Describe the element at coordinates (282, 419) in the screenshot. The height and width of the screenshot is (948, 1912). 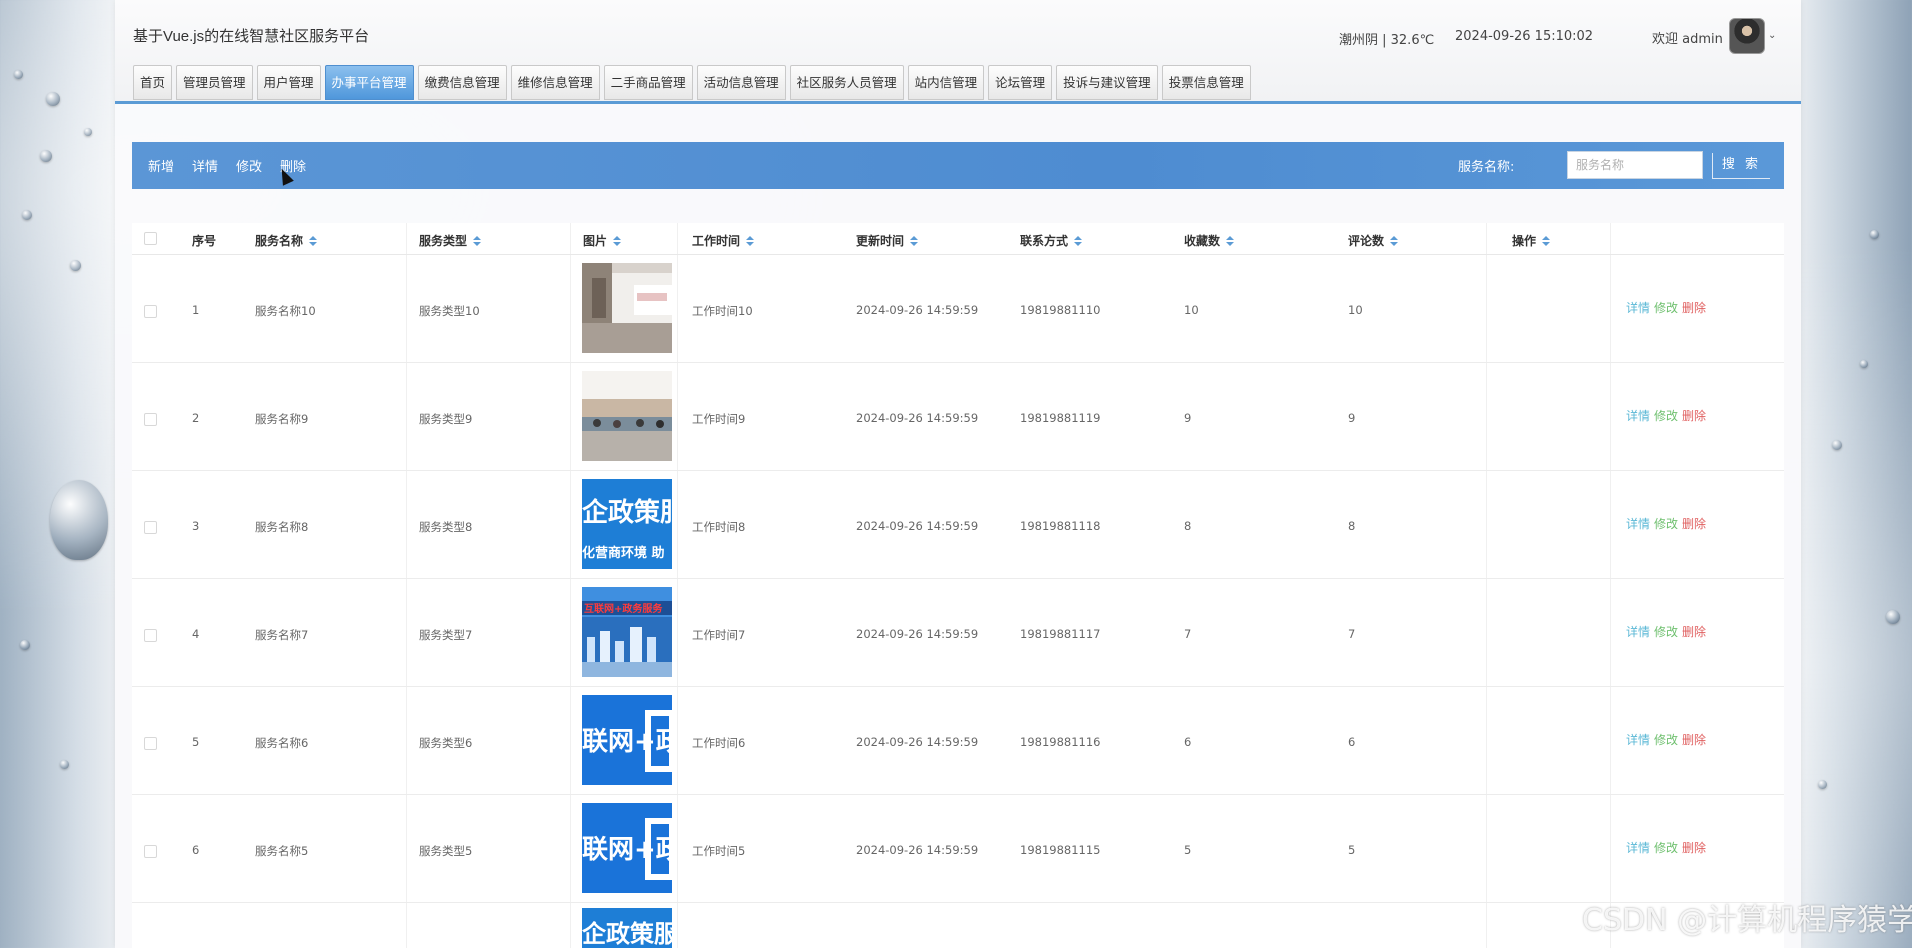
I see `service-name: 服务名称9` at that location.